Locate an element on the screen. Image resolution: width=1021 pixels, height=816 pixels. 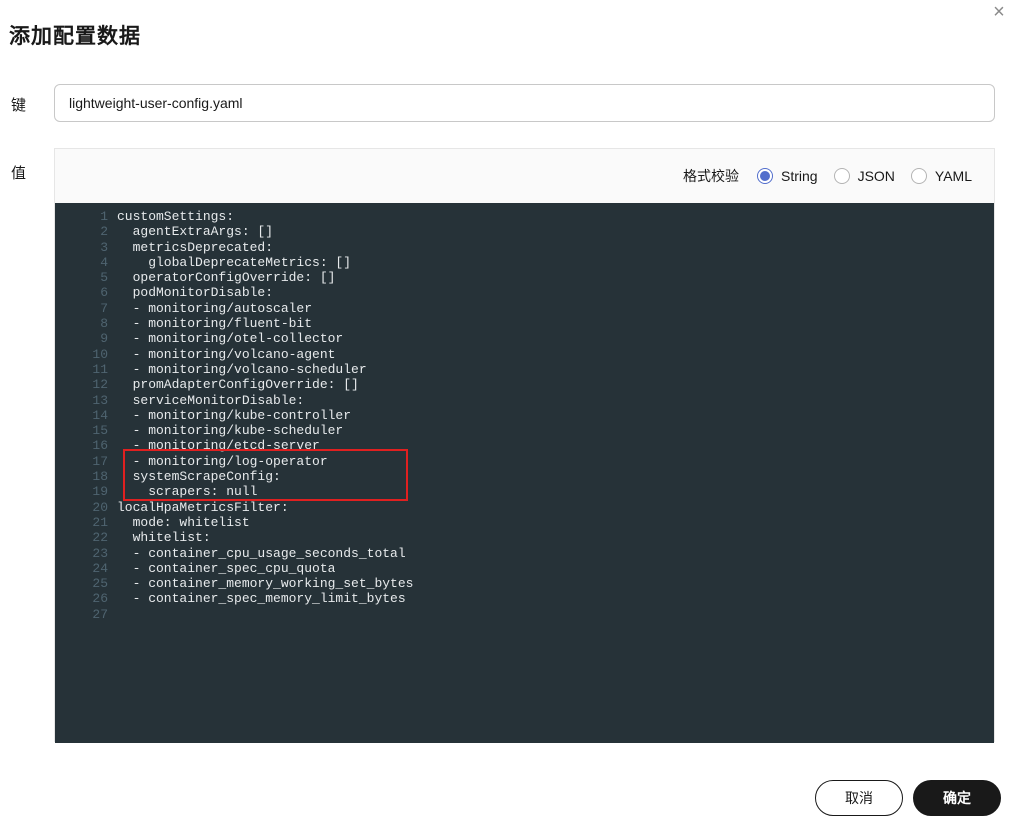
line-text: - monitoring/otel-collector is located at coordinates (230, 339).